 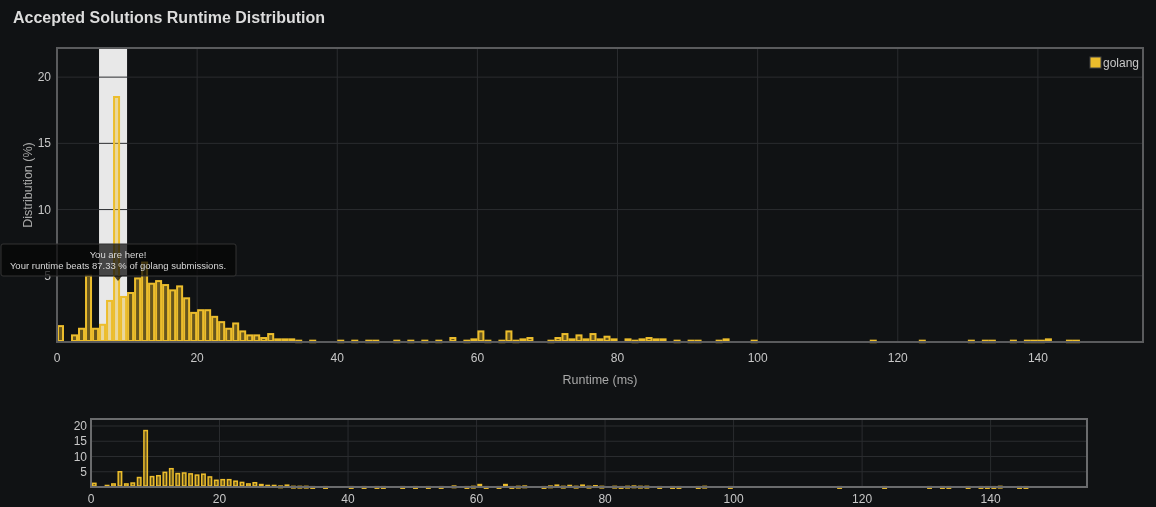 What do you see at coordinates (118, 254) in the screenshot?
I see `tooltip-title: You are here!` at bounding box center [118, 254].